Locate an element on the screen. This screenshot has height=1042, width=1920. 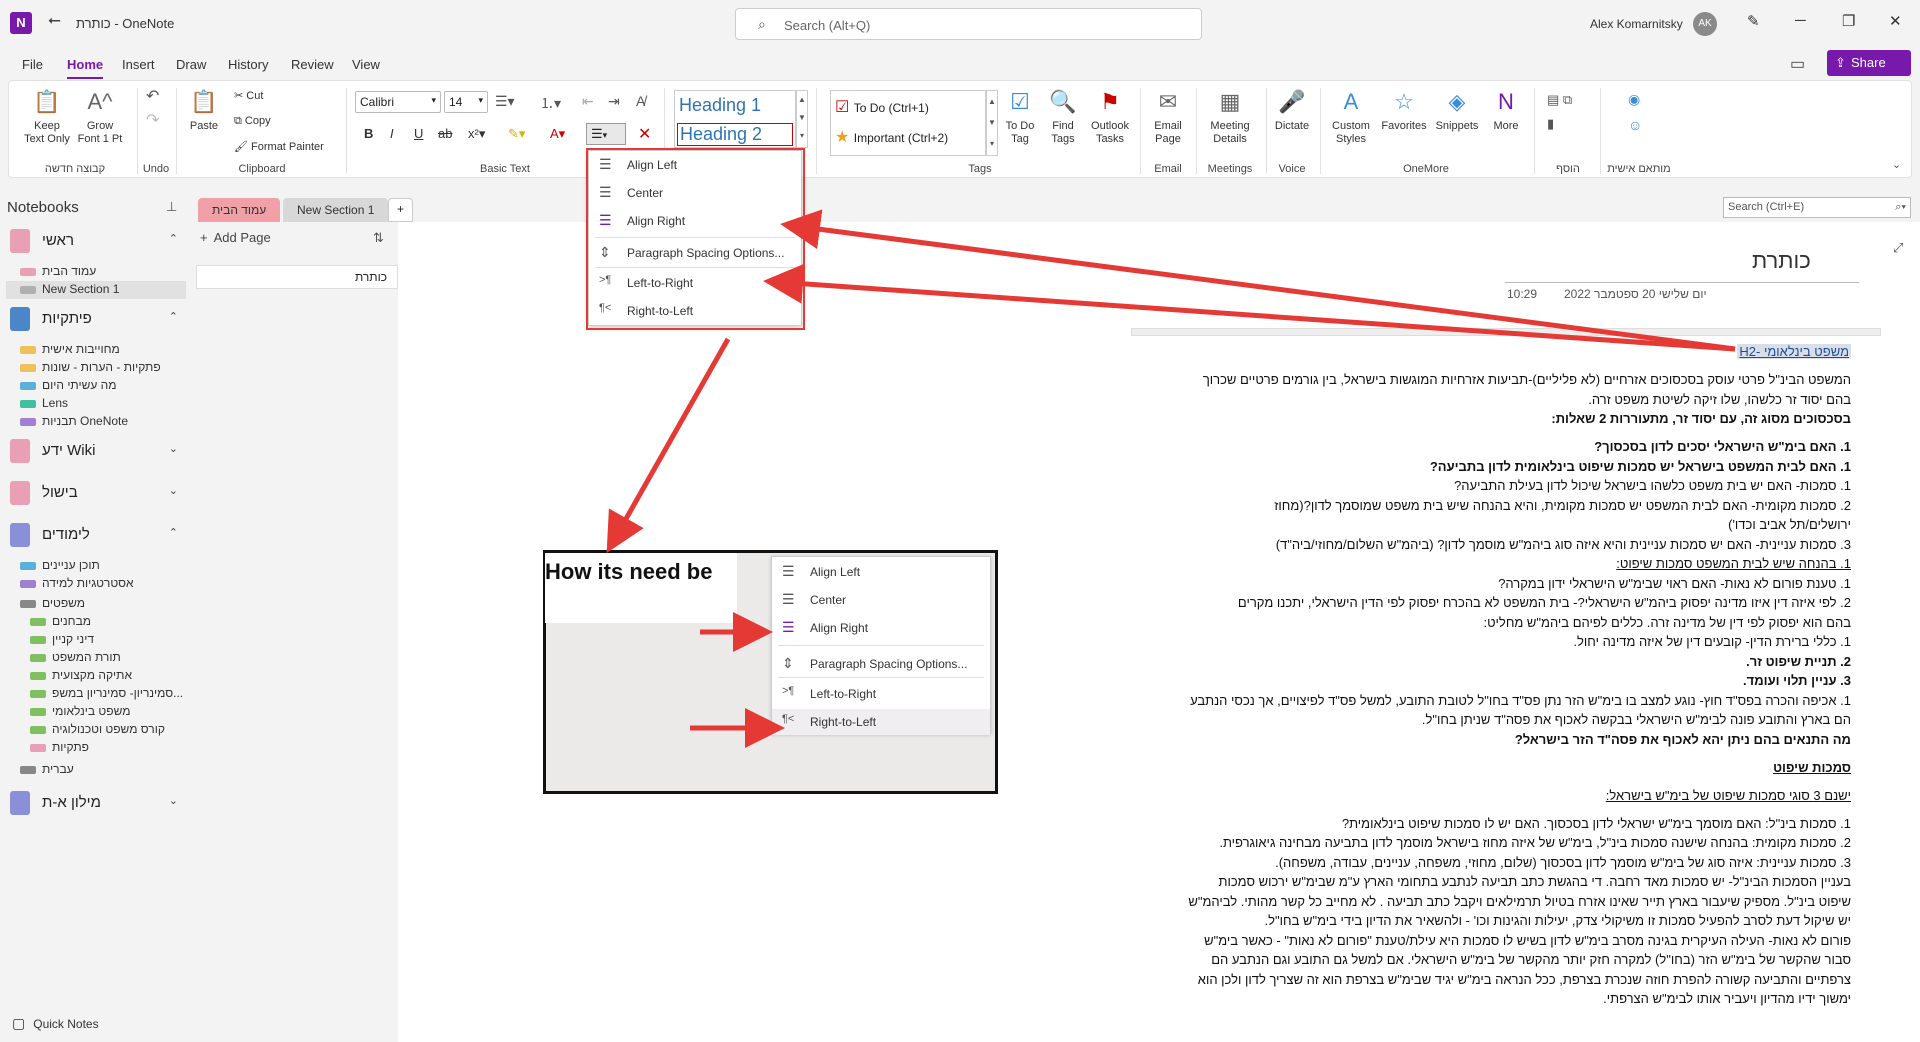
arrow-down-to-example is located at coordinates (668, 445).